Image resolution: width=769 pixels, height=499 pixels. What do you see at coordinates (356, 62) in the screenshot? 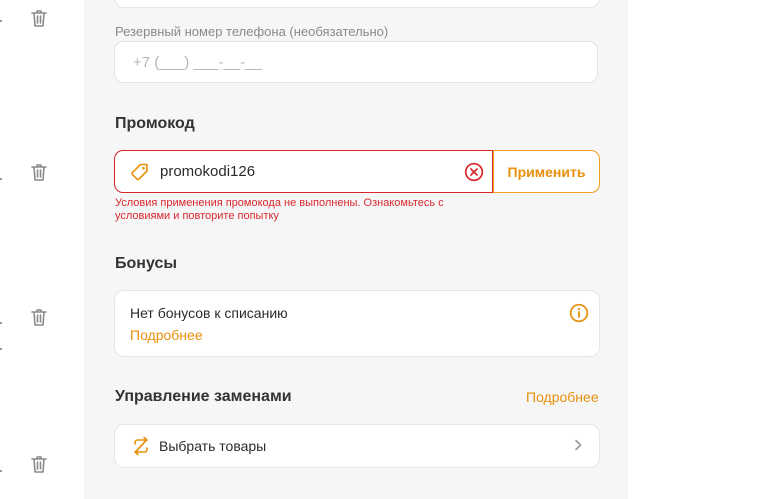
I see `backup-phone-input: +7 (___) ___-__-__` at bounding box center [356, 62].